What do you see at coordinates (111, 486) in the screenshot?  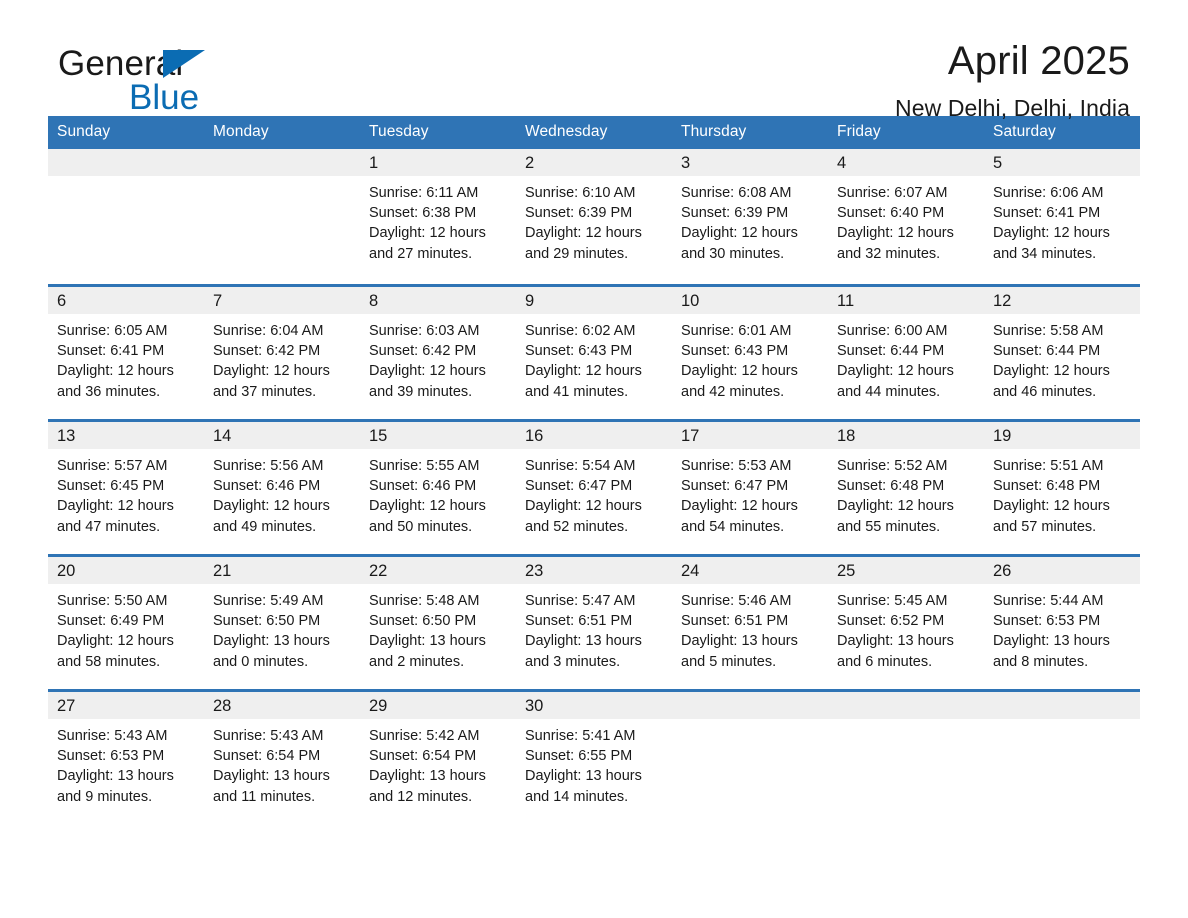 I see `sunset-text: Sunset: 6:45 PM` at bounding box center [111, 486].